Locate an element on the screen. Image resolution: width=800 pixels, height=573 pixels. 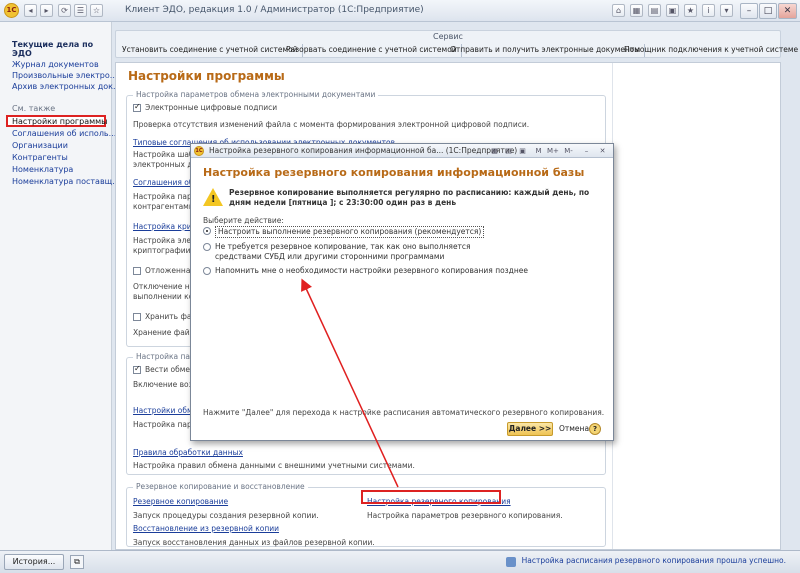
status-info-icon is located at coordinates (511, 562).